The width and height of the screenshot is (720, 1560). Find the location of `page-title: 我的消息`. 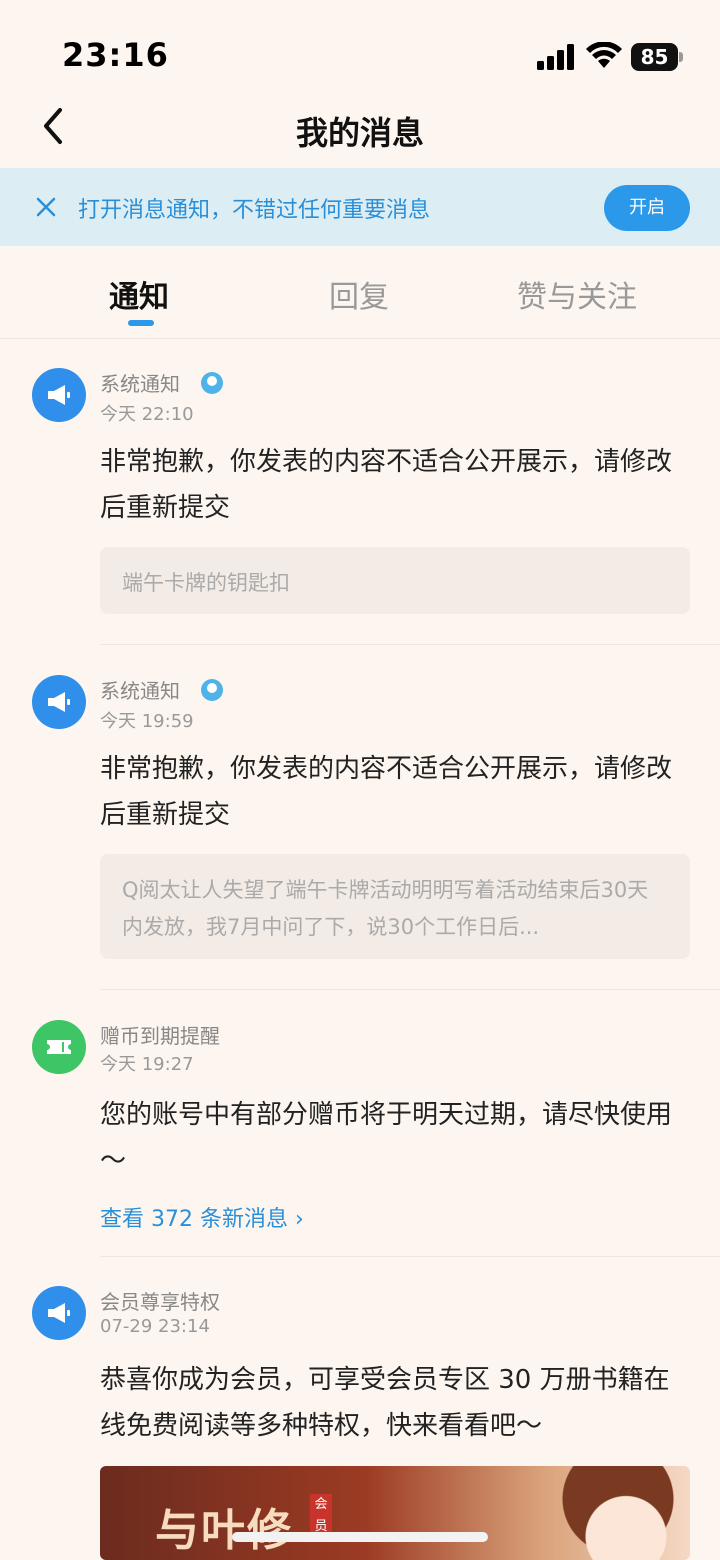

page-title: 我的消息 is located at coordinates (359, 133).